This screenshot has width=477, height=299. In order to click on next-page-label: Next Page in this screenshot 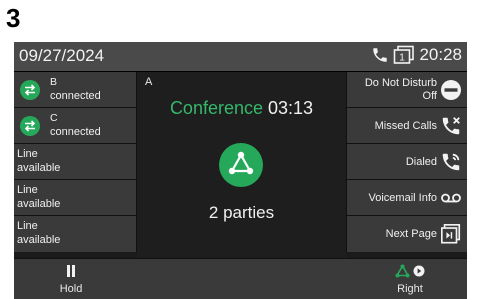, I will do `click(411, 234)`.